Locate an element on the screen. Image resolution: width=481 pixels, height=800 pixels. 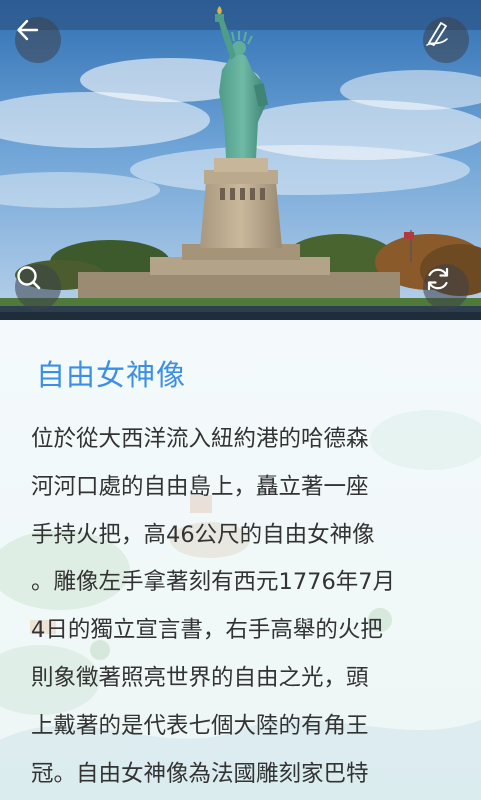
search-button is located at coordinates (38, 287).